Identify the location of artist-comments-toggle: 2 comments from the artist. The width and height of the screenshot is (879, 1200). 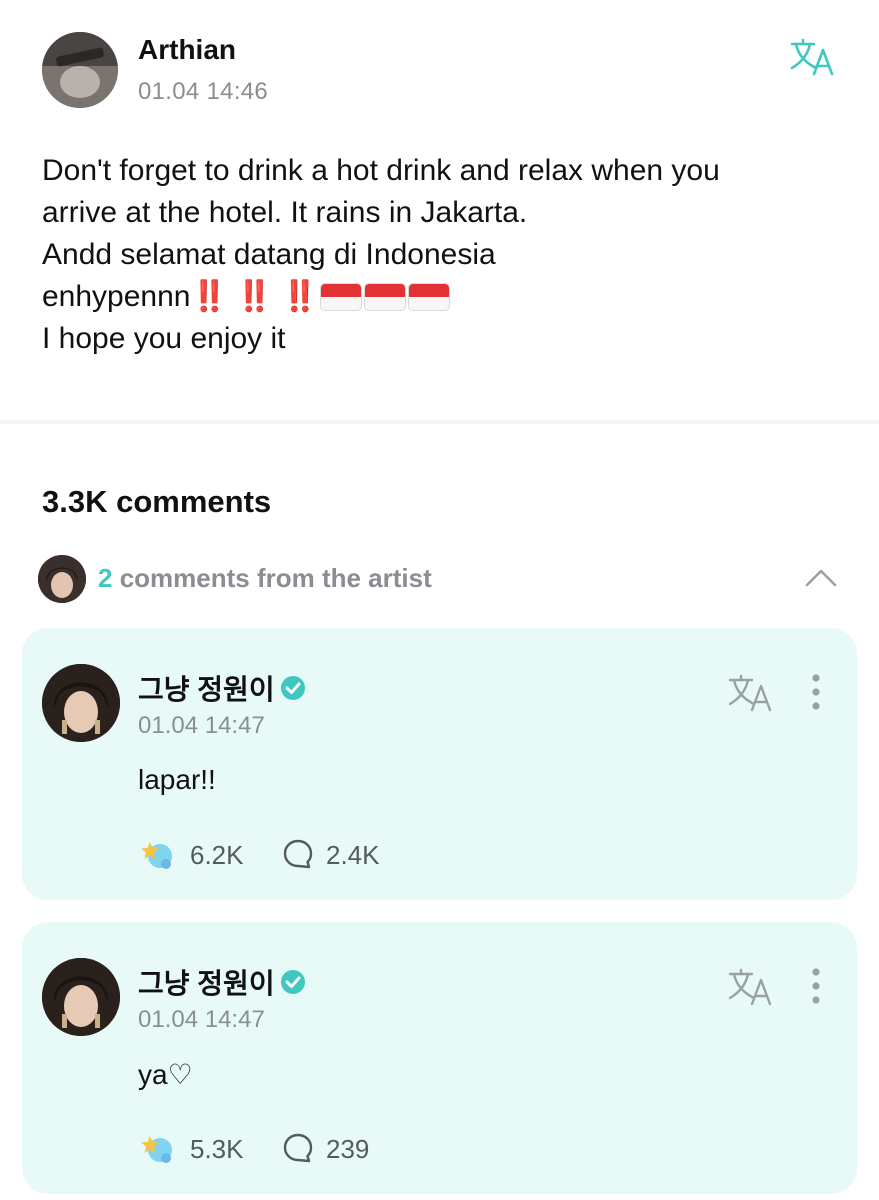
(440, 580).